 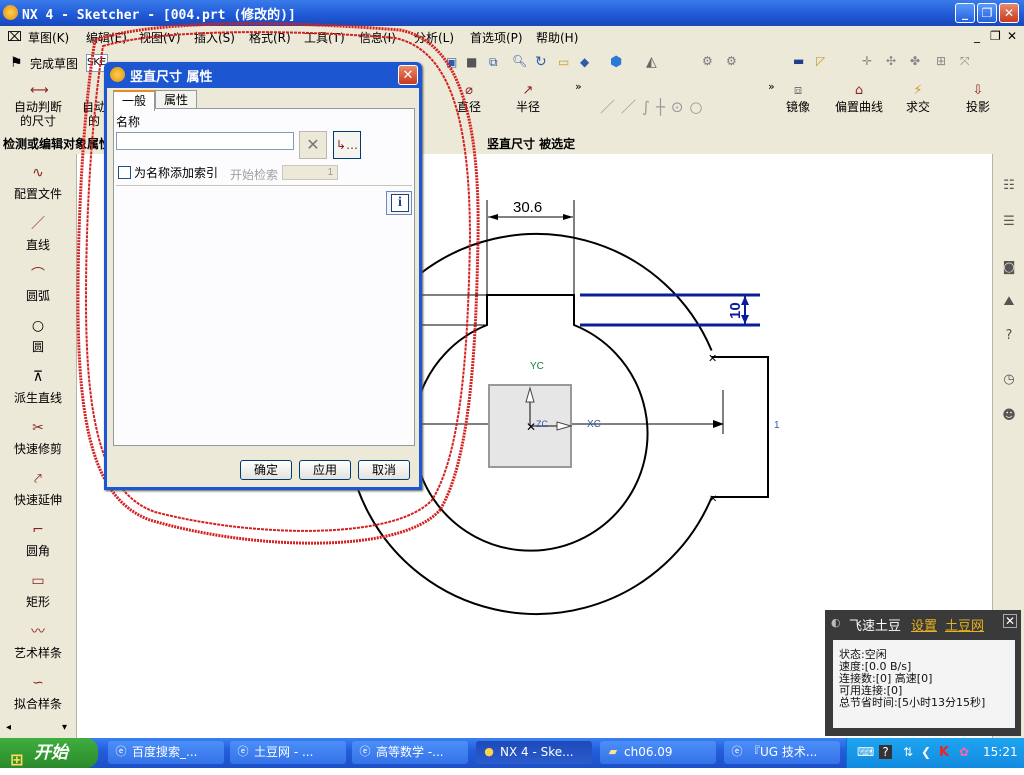 I want to click on point-set-icon: ✣, so click(x=891, y=61).